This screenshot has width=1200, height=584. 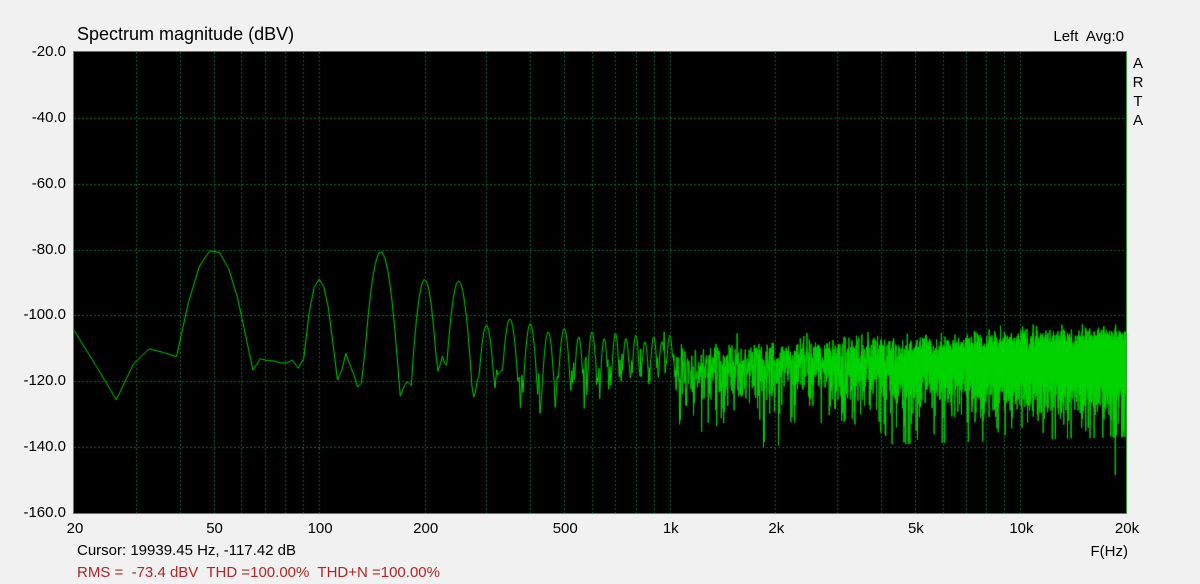 What do you see at coordinates (1138, 92) in the screenshot?
I see `arta-brand: ARTA` at bounding box center [1138, 92].